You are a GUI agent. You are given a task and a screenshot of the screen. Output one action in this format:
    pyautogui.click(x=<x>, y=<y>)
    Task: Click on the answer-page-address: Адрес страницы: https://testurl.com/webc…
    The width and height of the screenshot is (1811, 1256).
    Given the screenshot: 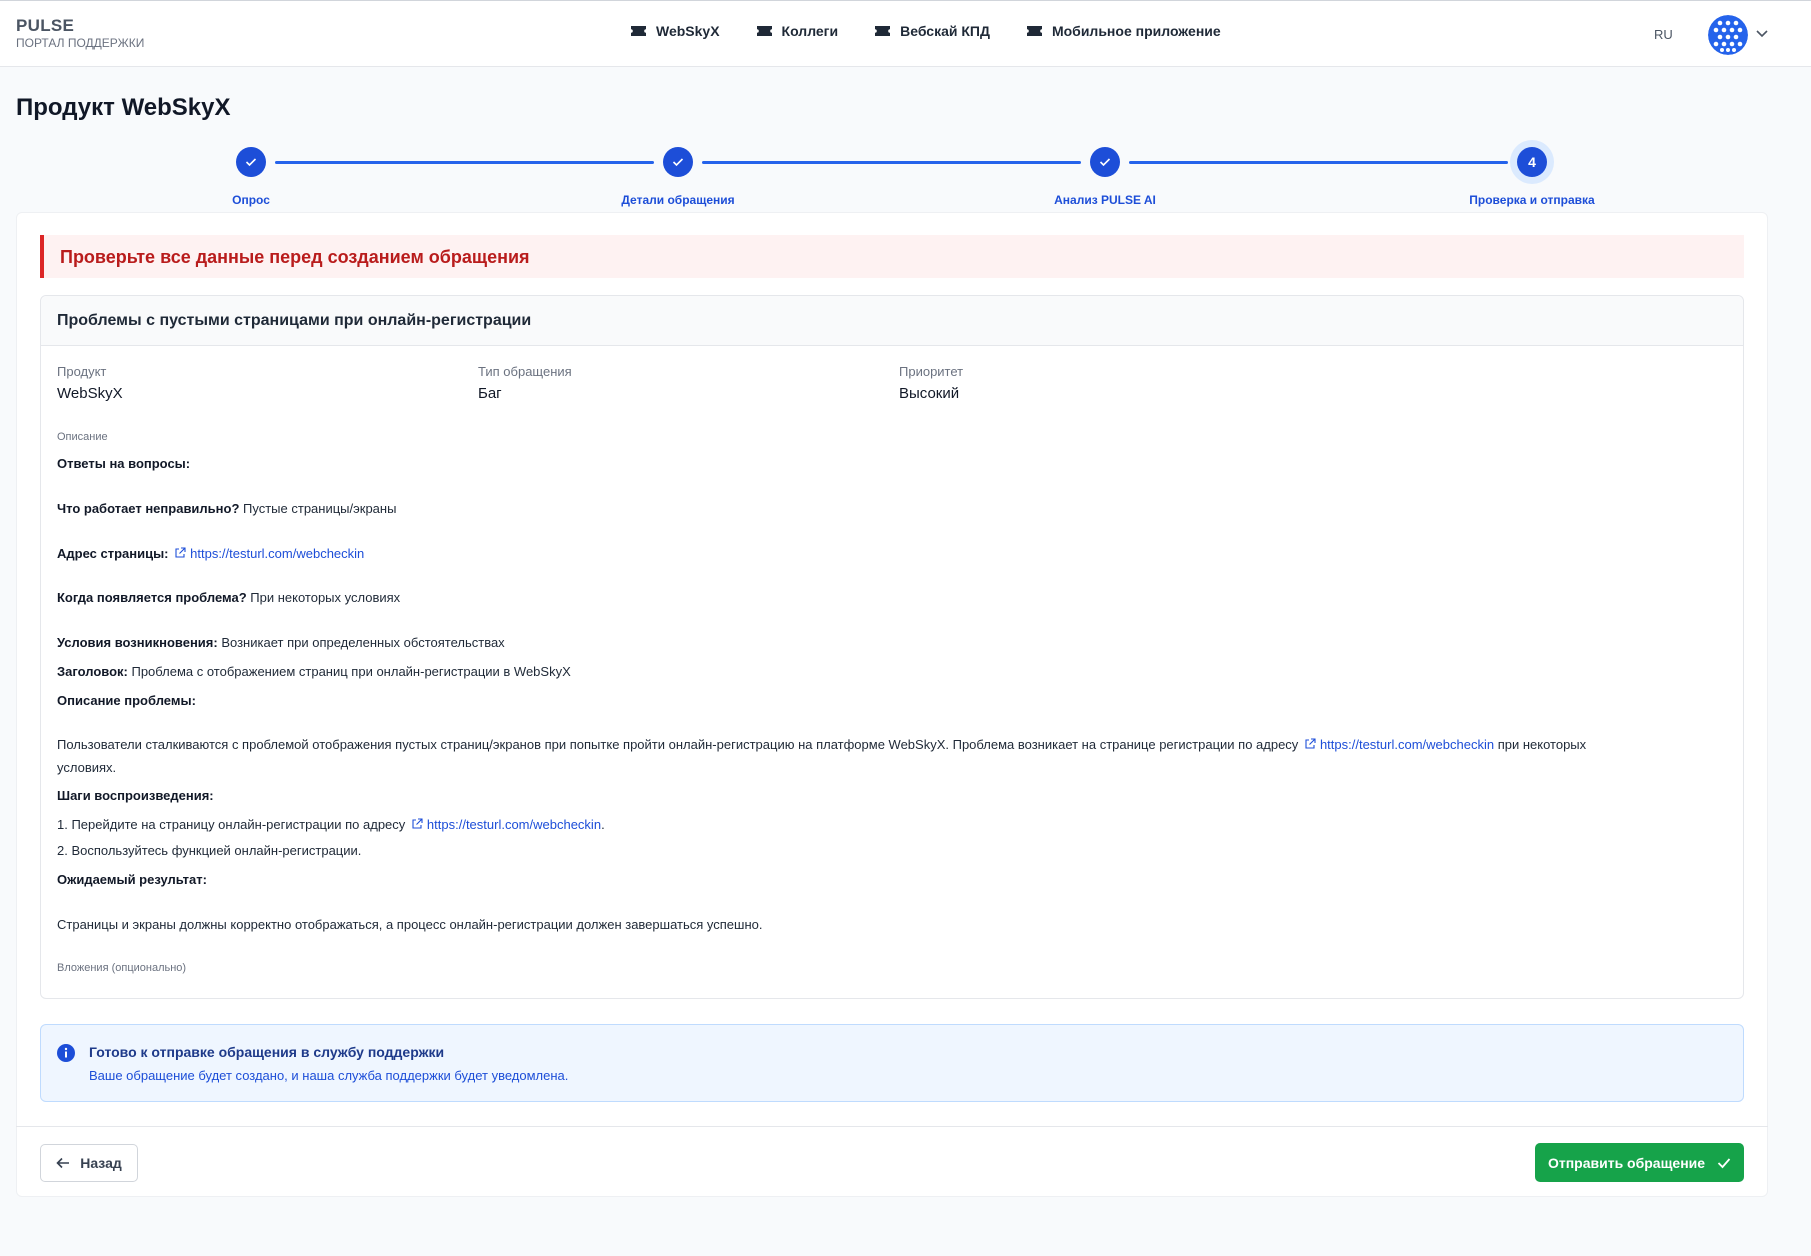 What is the action you would take?
    pyautogui.click(x=211, y=553)
    